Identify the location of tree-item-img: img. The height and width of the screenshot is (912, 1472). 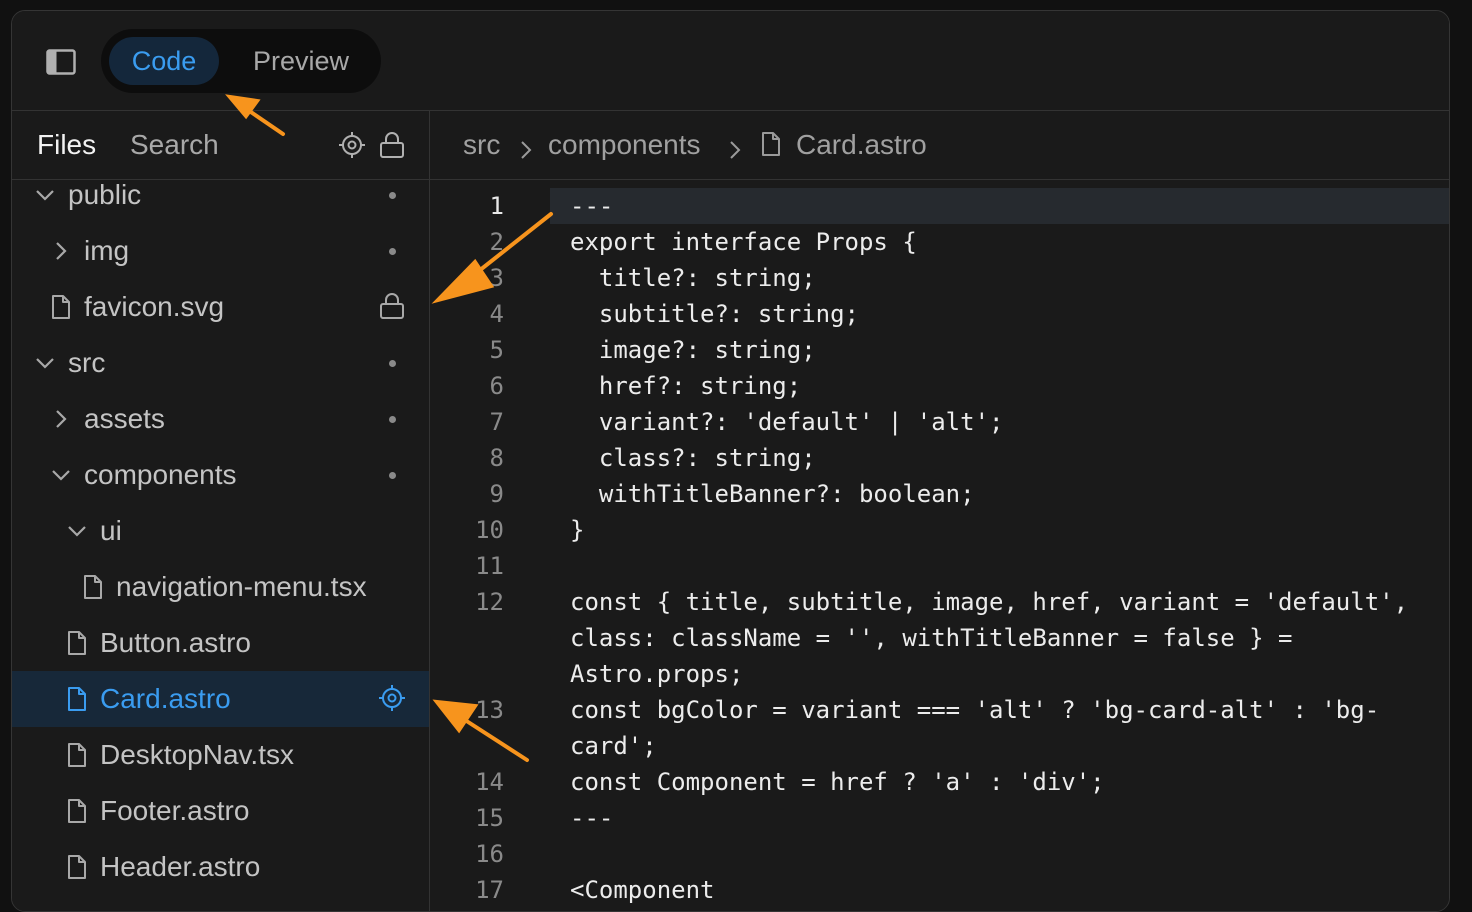
(220, 251).